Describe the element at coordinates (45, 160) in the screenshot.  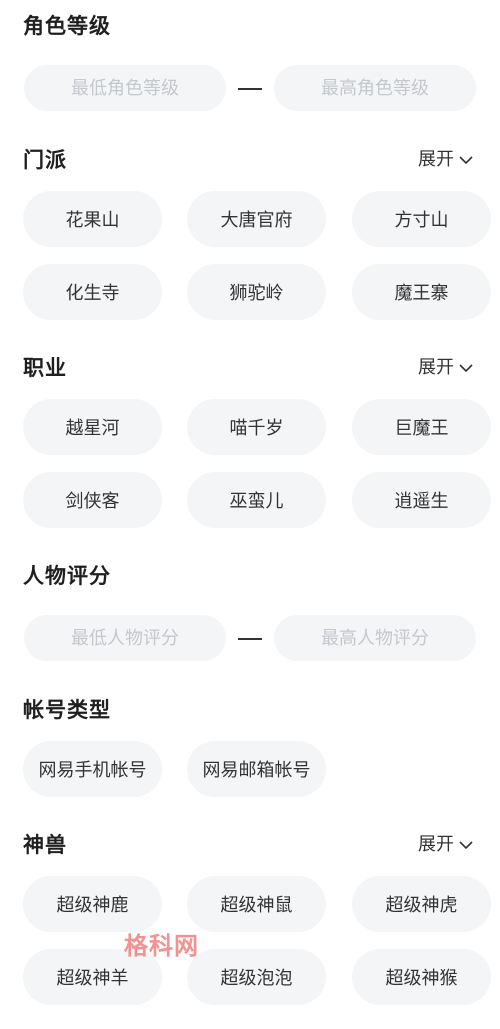
I see `sect-title: 门派` at that location.